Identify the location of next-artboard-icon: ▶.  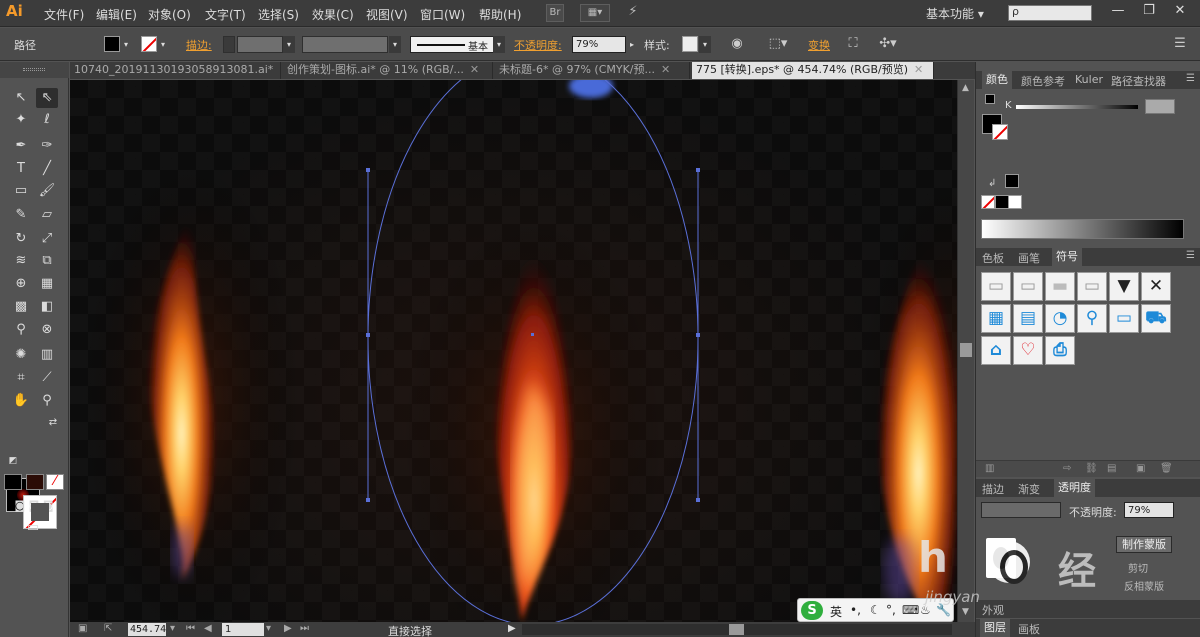
(288, 628).